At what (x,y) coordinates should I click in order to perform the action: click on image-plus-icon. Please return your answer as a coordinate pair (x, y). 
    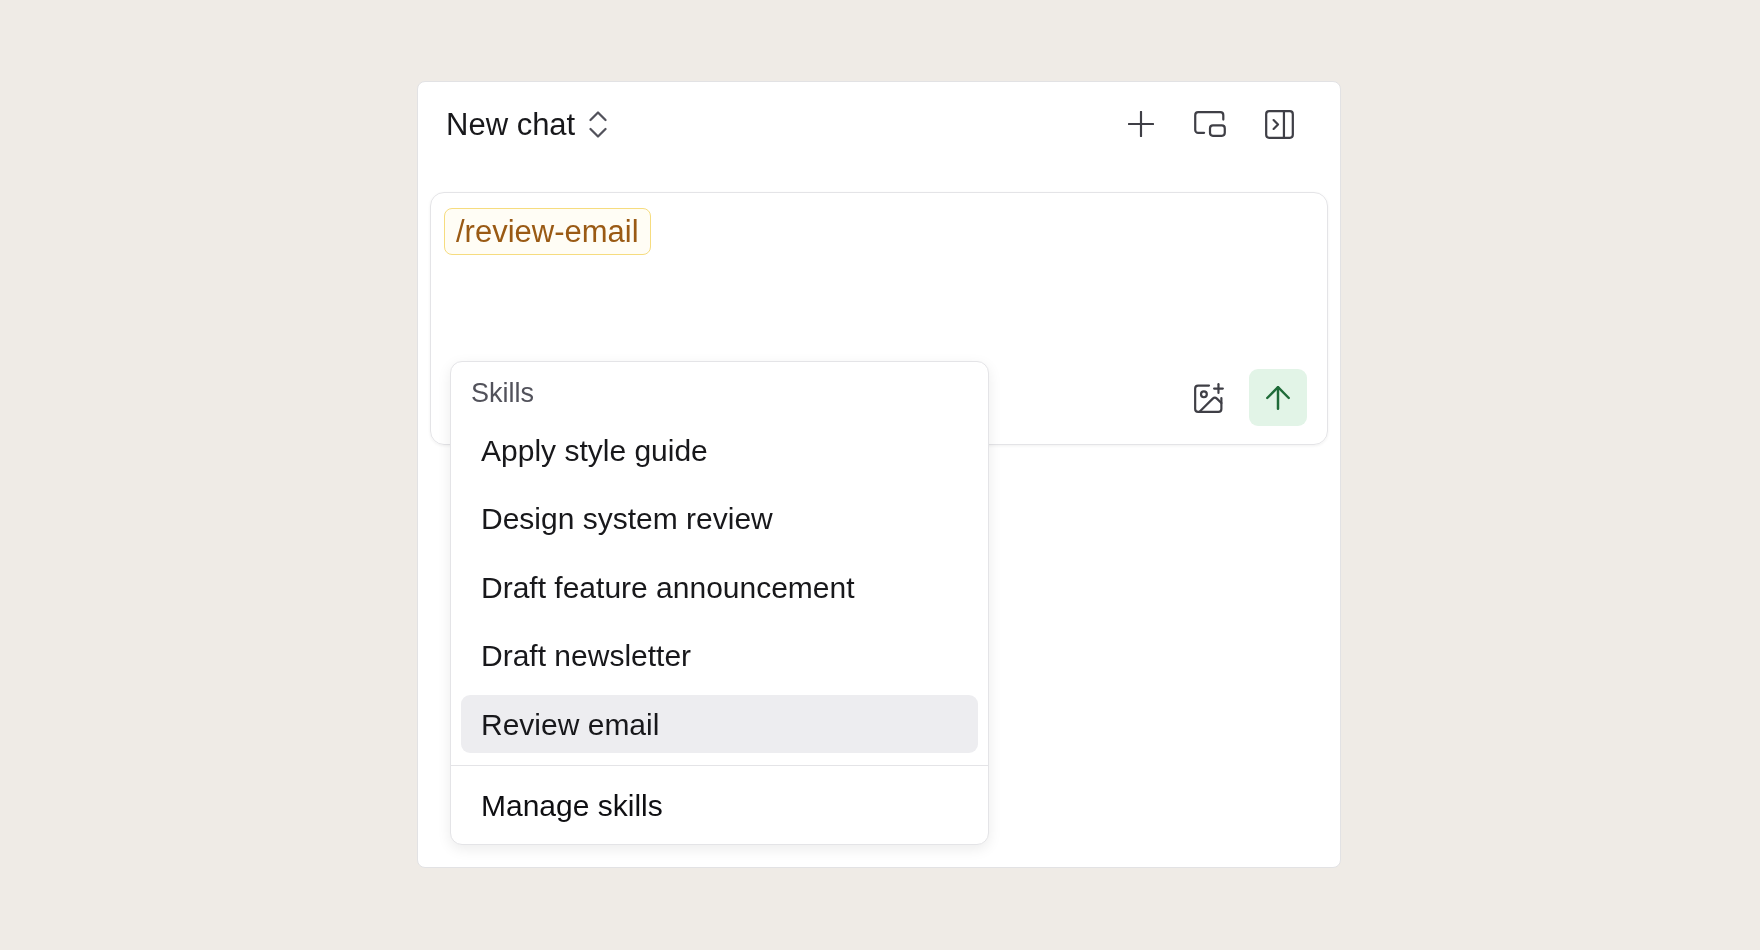
    Looking at the image, I should click on (1209, 397).